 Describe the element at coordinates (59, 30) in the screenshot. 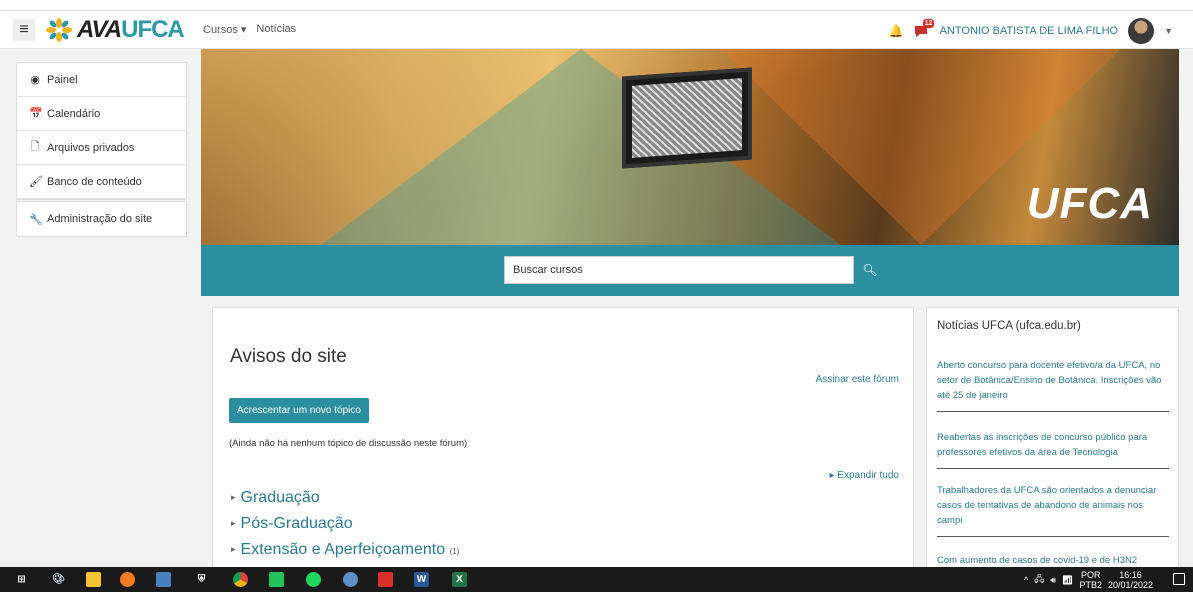

I see `flower-logo-icon` at that location.